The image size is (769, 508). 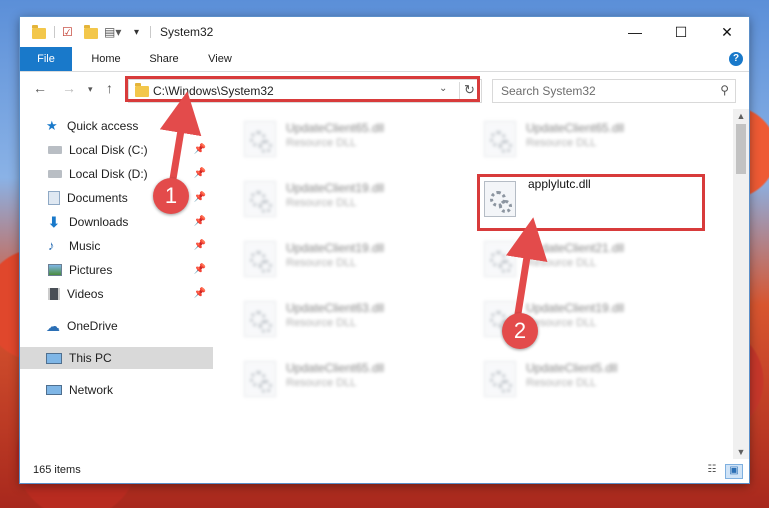 I want to click on file-name: UpdateClient21.dll, so click(x=575, y=248).